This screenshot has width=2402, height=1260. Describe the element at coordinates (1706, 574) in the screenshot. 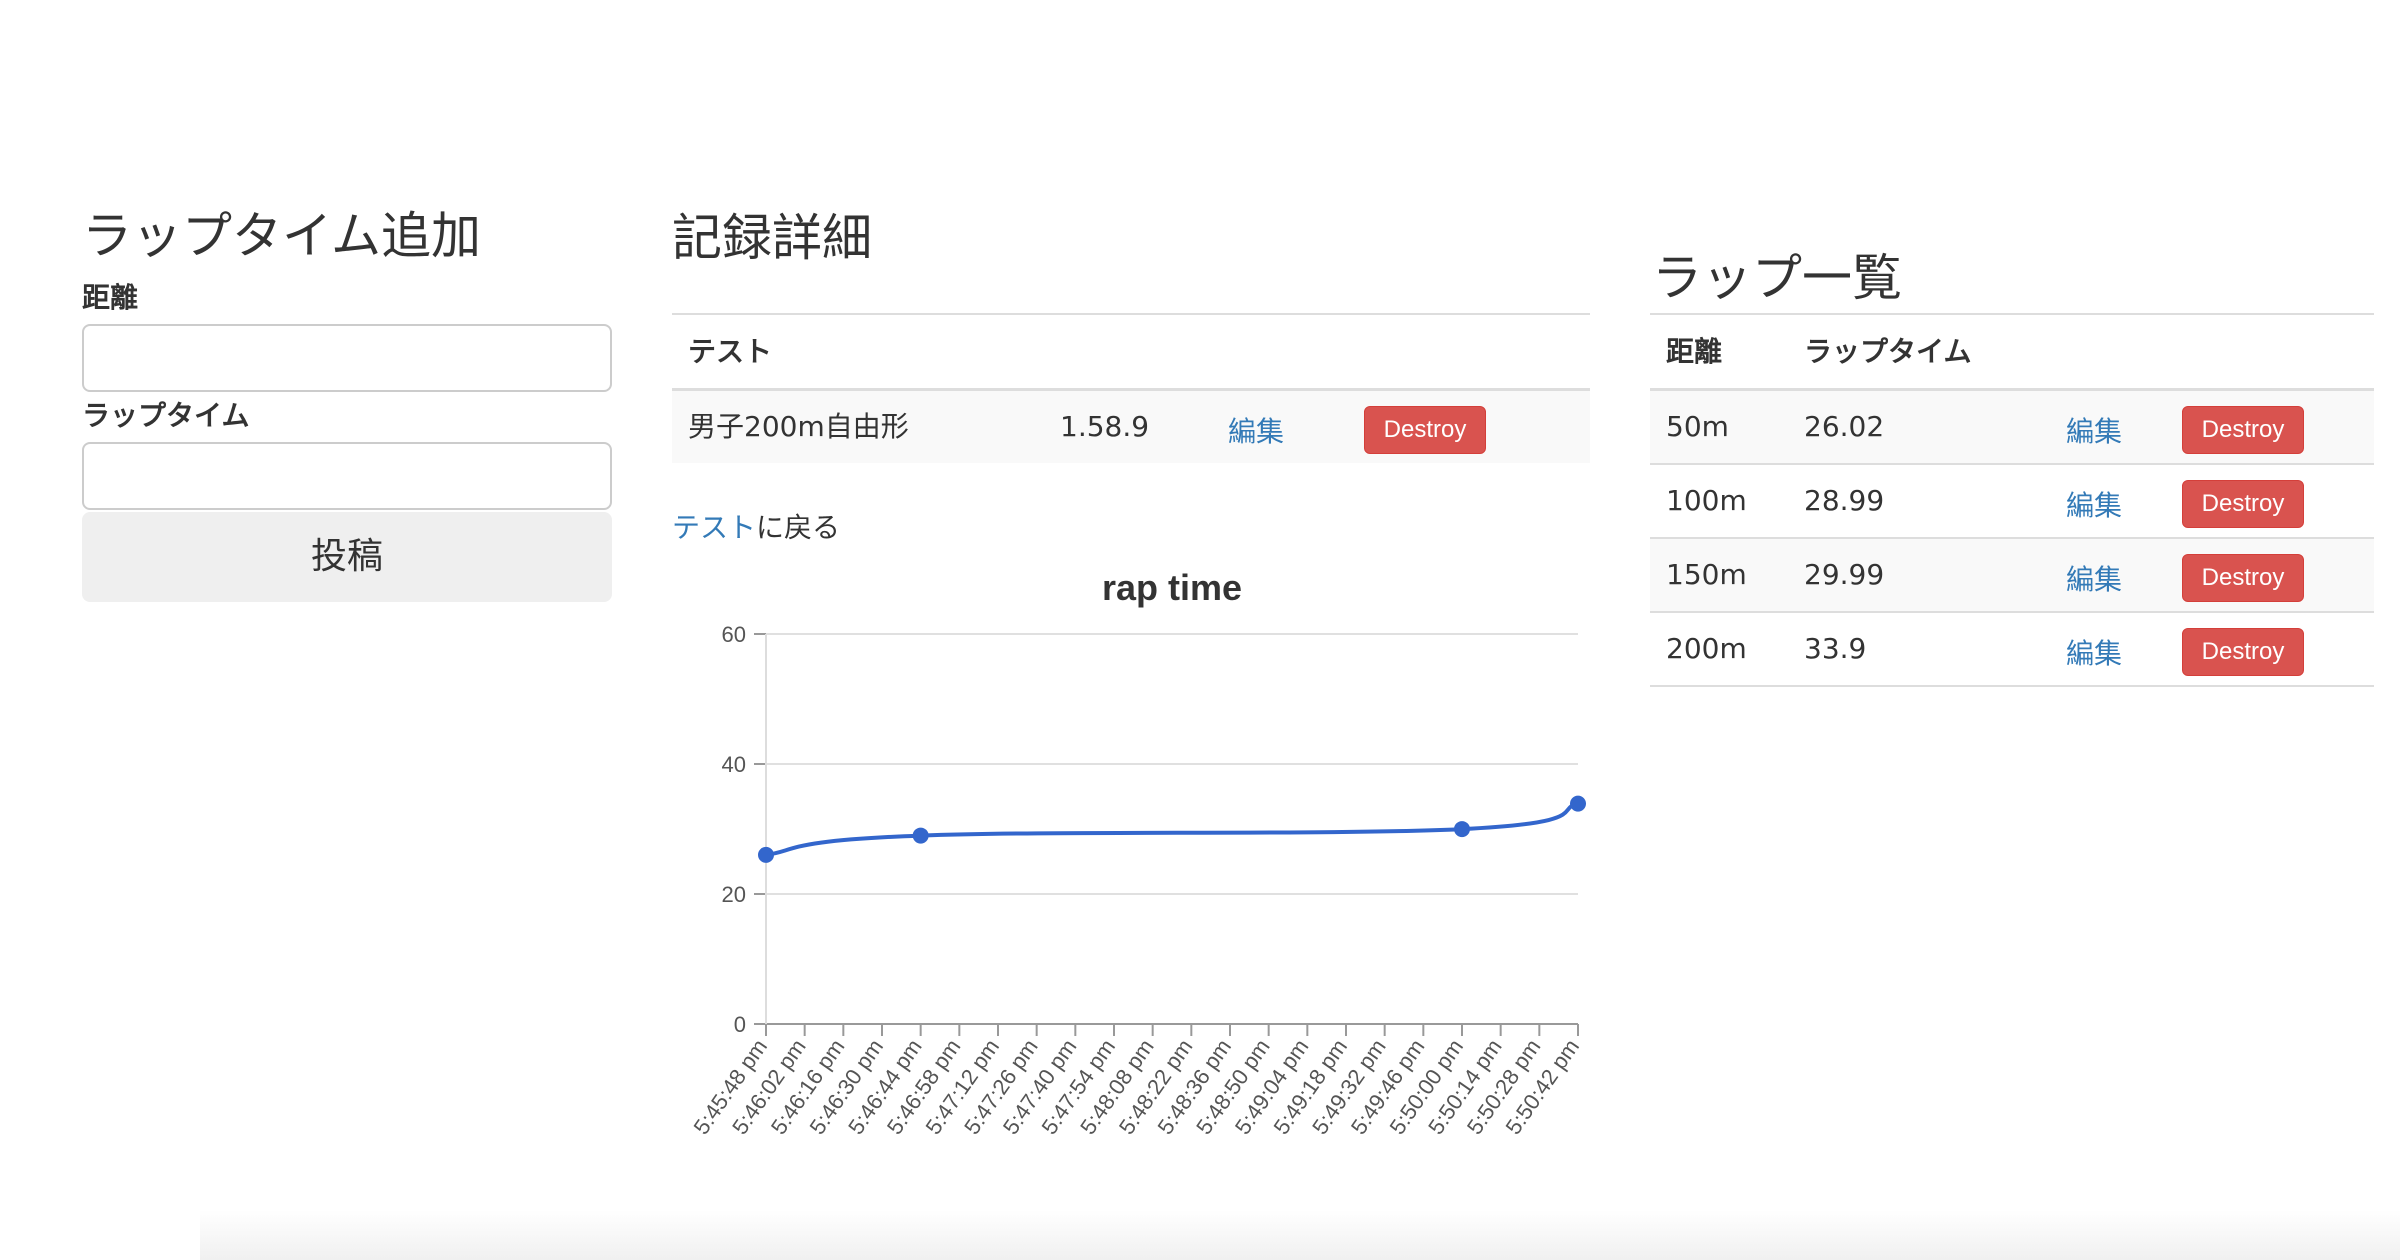

I see `lap-distance: 150m` at that location.